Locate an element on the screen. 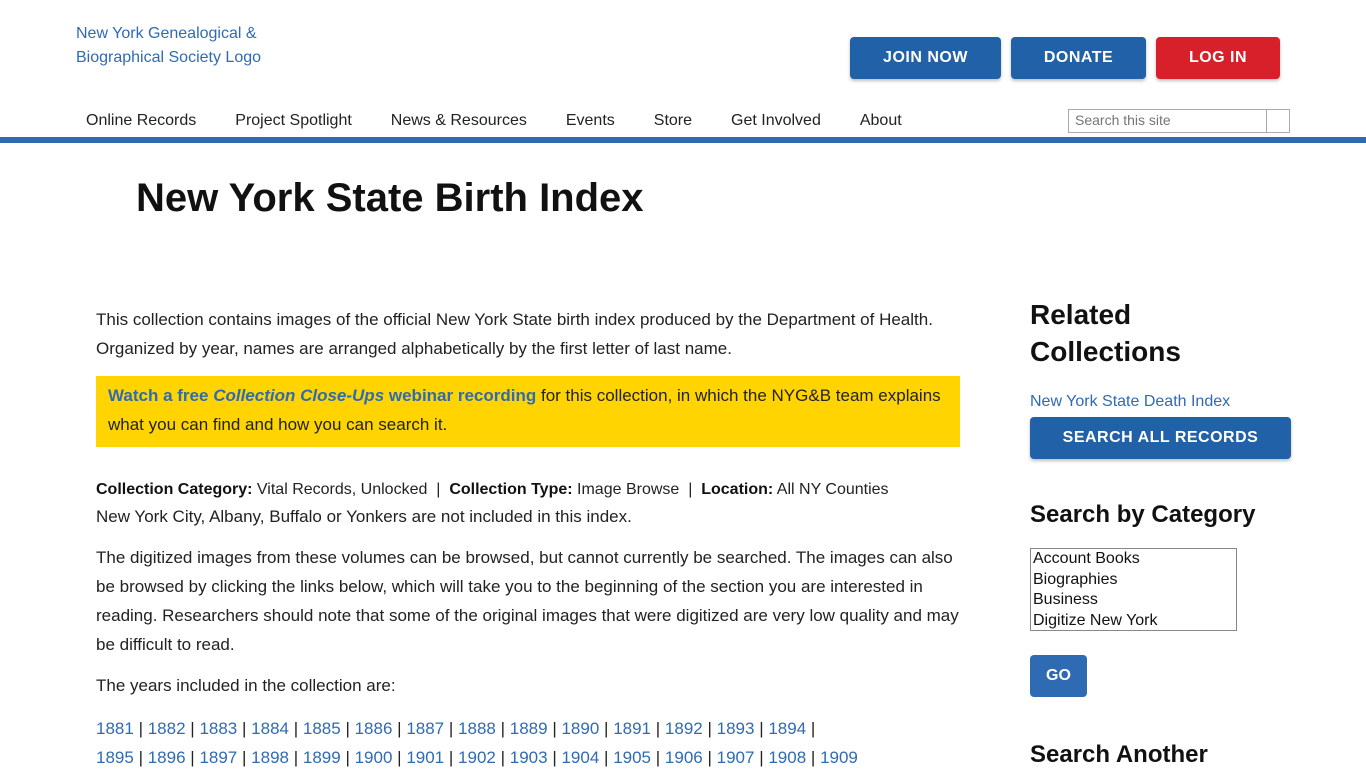  nav-item-get-involved: Get Involved is located at coordinates (776, 121).